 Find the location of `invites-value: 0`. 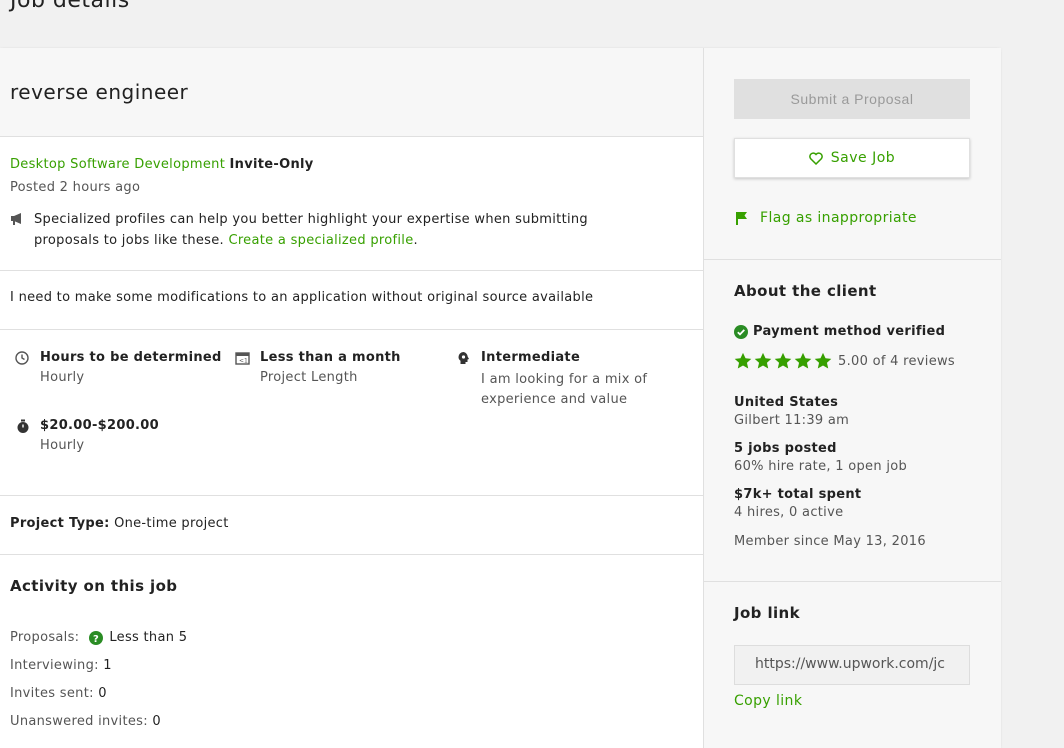

invites-value: 0 is located at coordinates (102, 693).